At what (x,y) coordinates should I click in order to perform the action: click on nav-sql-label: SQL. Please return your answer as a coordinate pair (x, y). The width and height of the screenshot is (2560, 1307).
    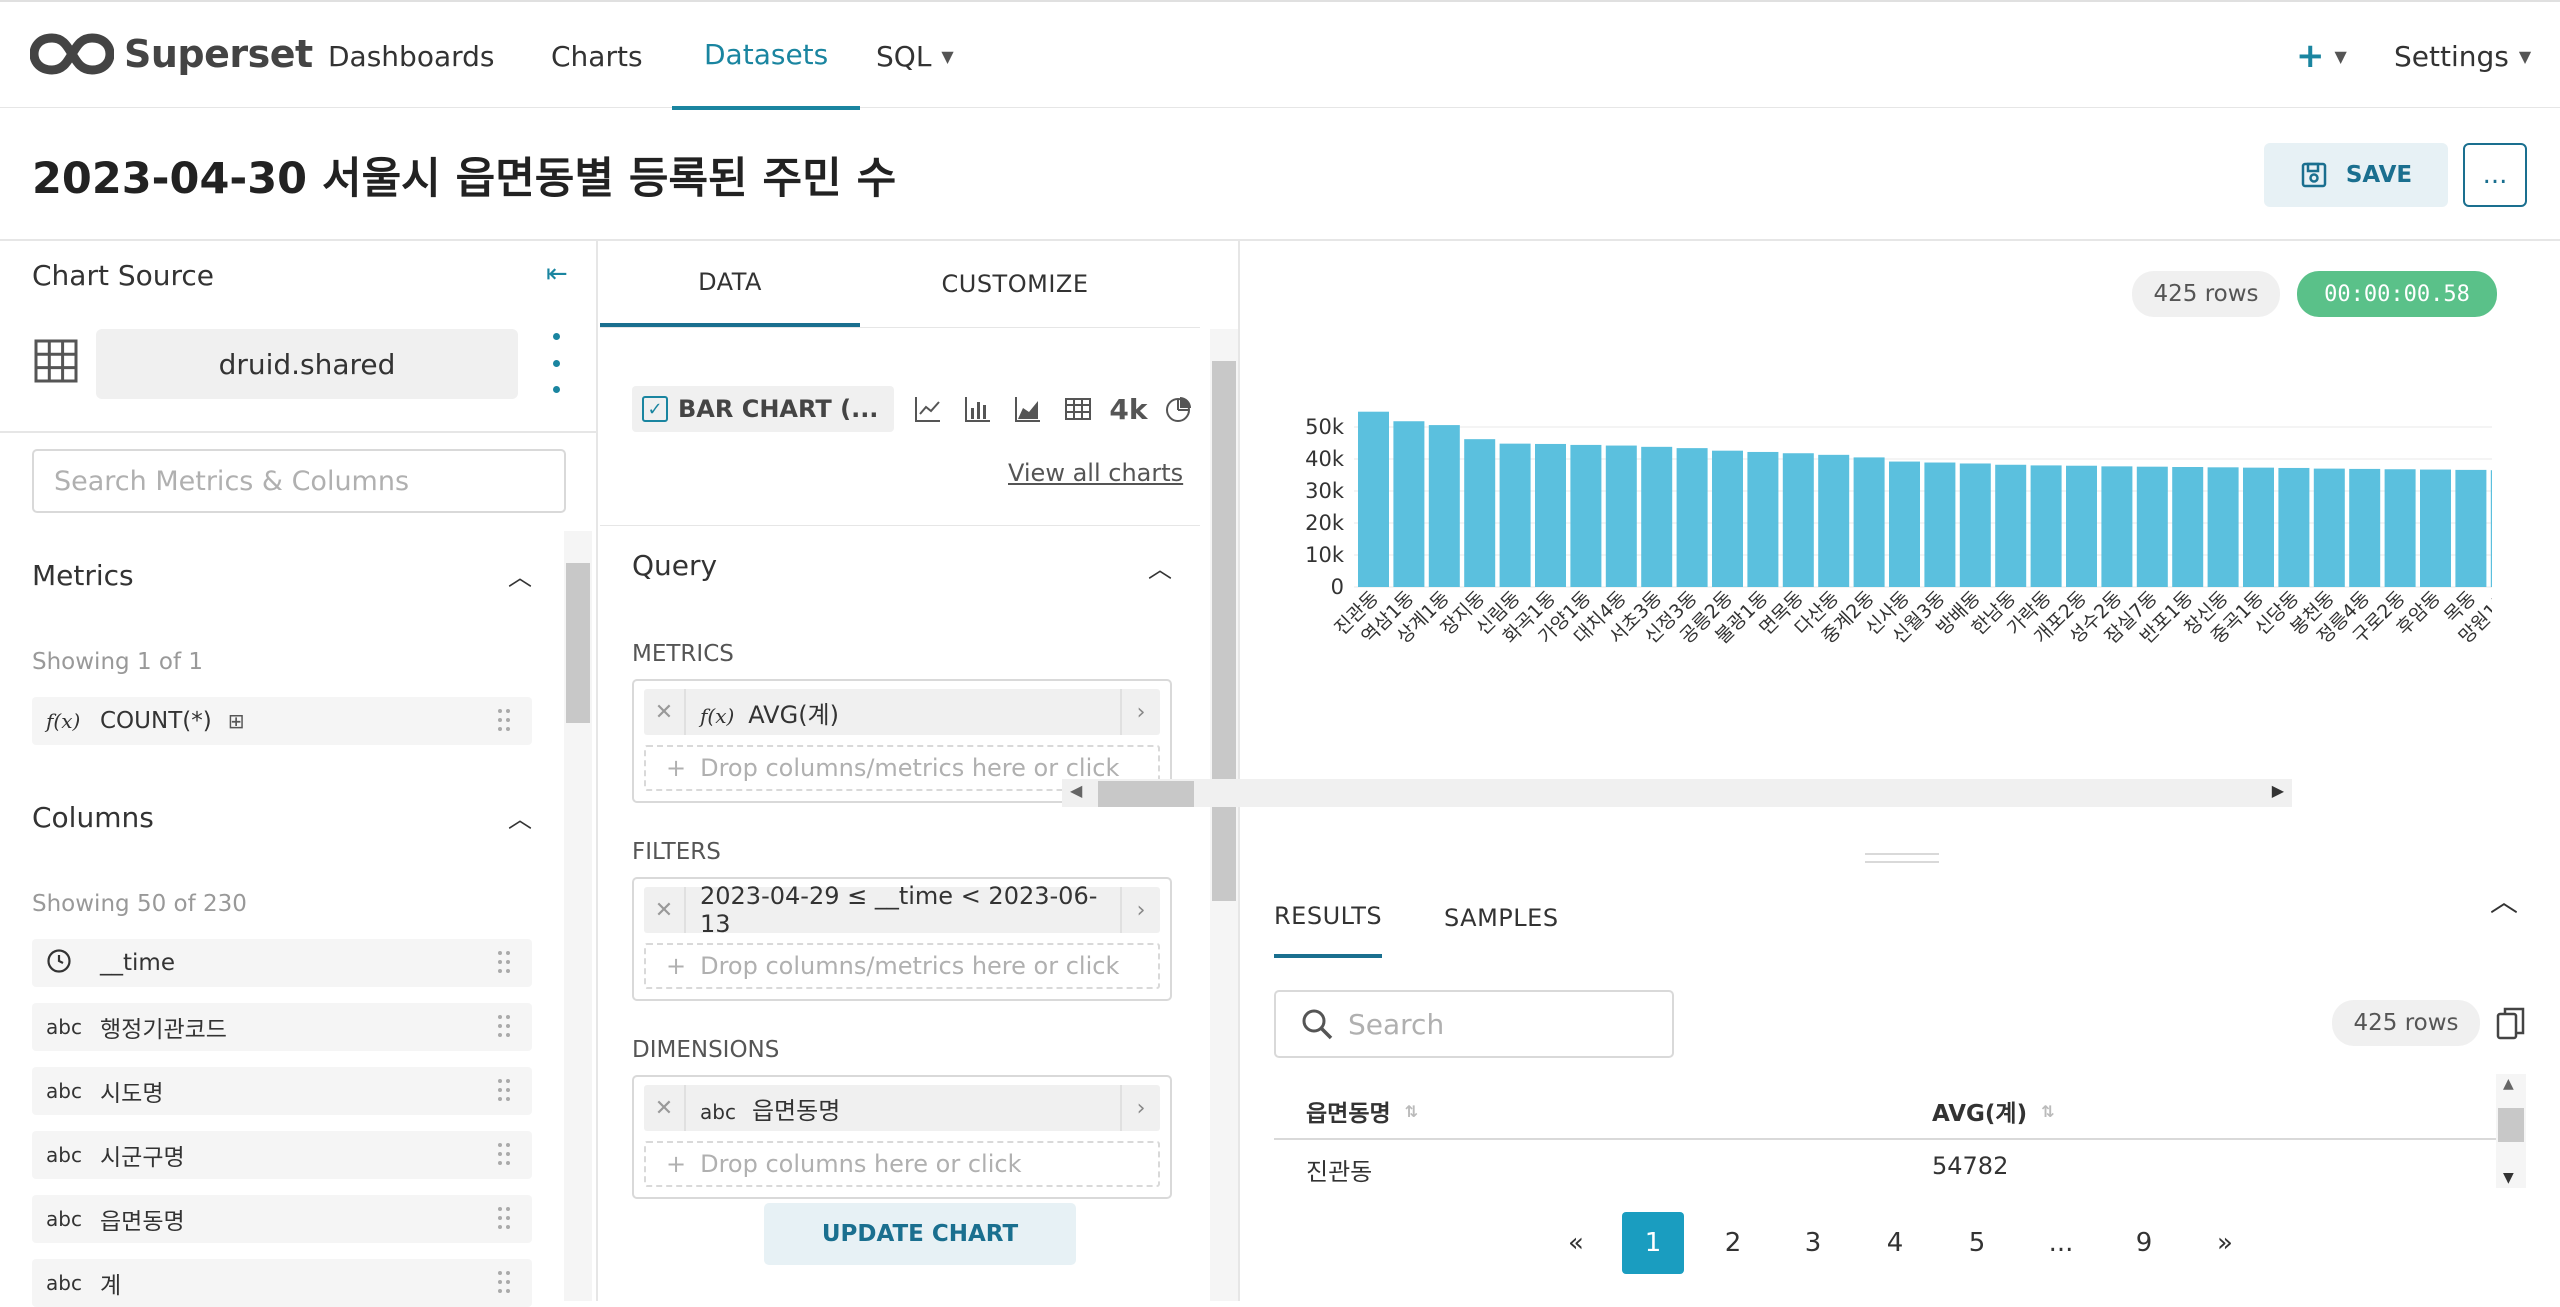
    Looking at the image, I should click on (904, 56).